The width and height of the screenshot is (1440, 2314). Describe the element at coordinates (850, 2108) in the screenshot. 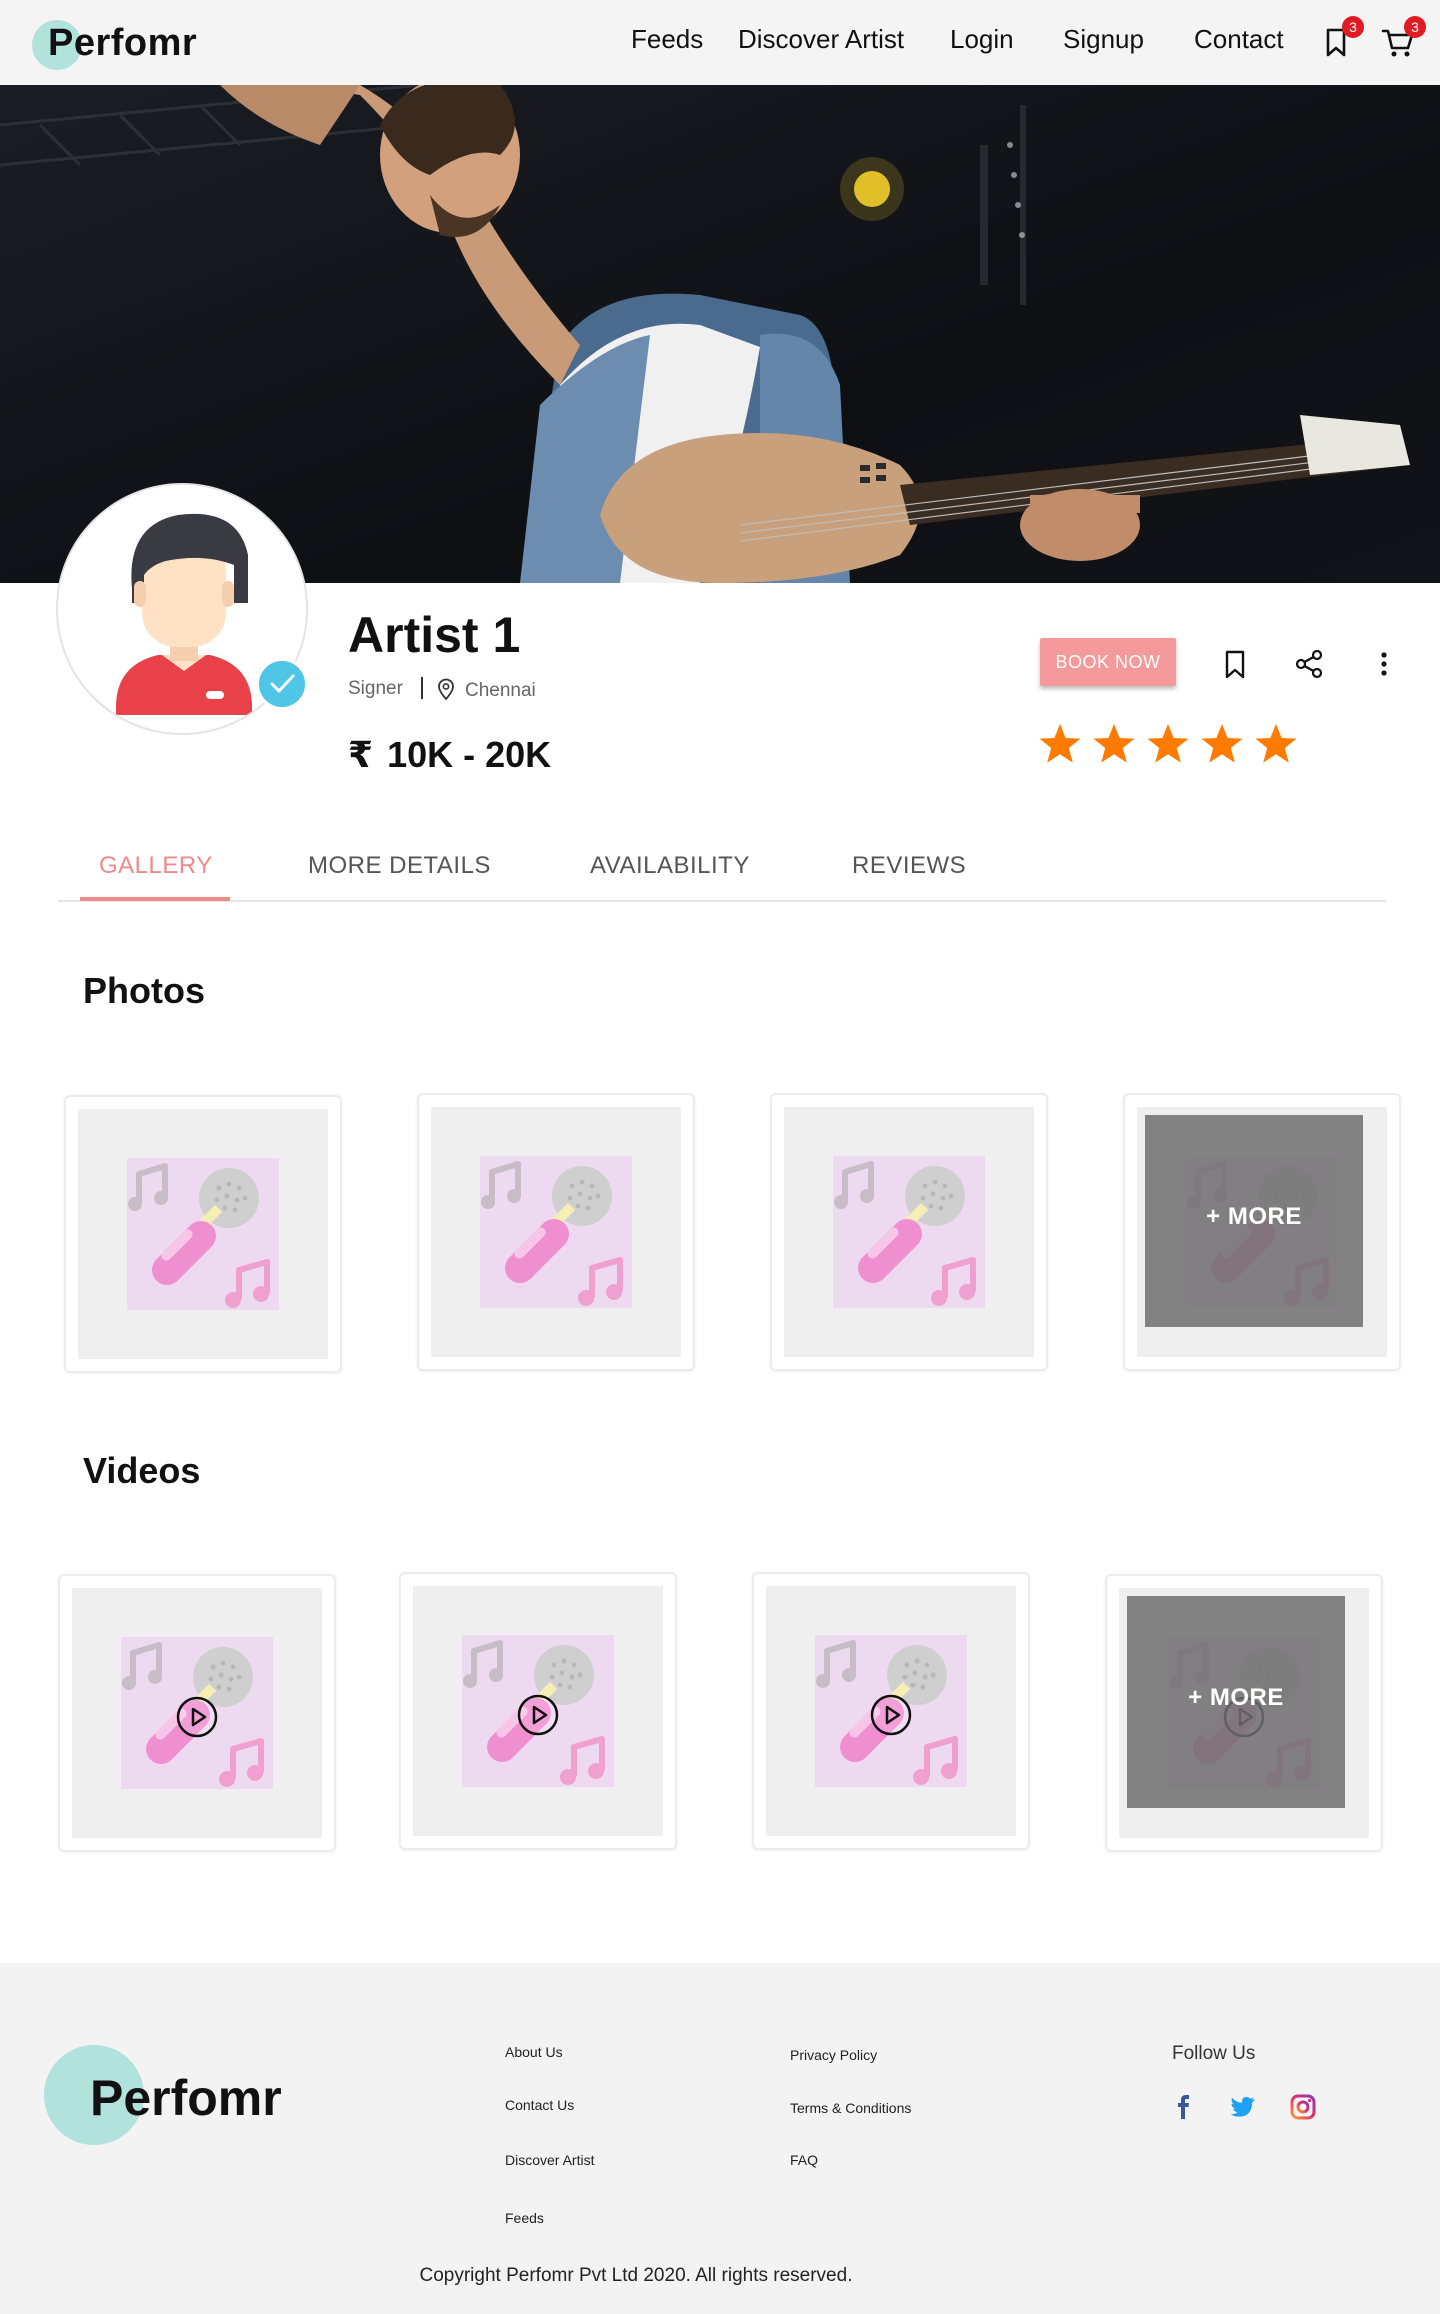

I see `footer-link-terms: Terms & Conditions` at that location.